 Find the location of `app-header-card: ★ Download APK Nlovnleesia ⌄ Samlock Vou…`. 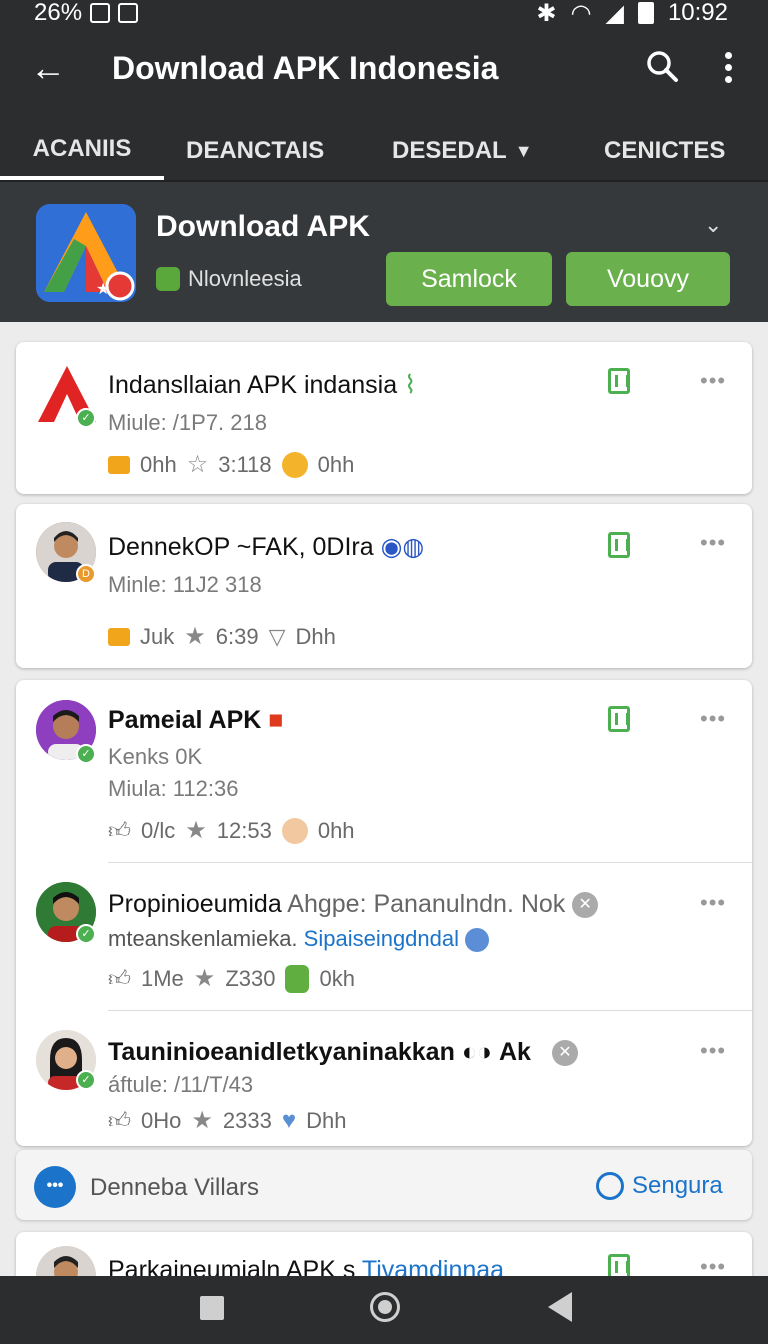

app-header-card: ★ Download APK Nlovnleesia ⌄ Samlock Vou… is located at coordinates (384, 252).